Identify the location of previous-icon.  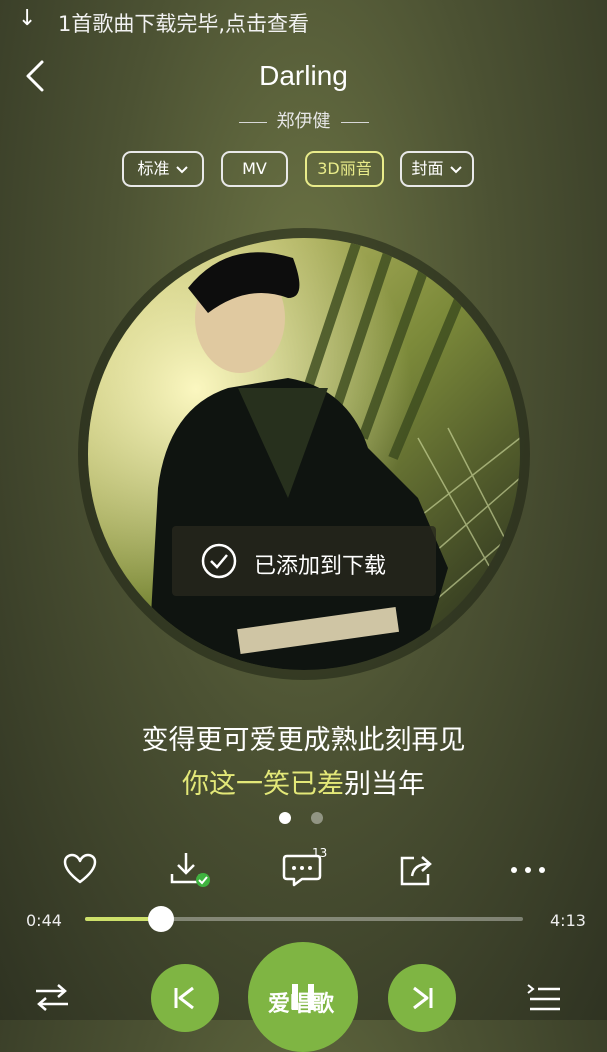
(184, 998).